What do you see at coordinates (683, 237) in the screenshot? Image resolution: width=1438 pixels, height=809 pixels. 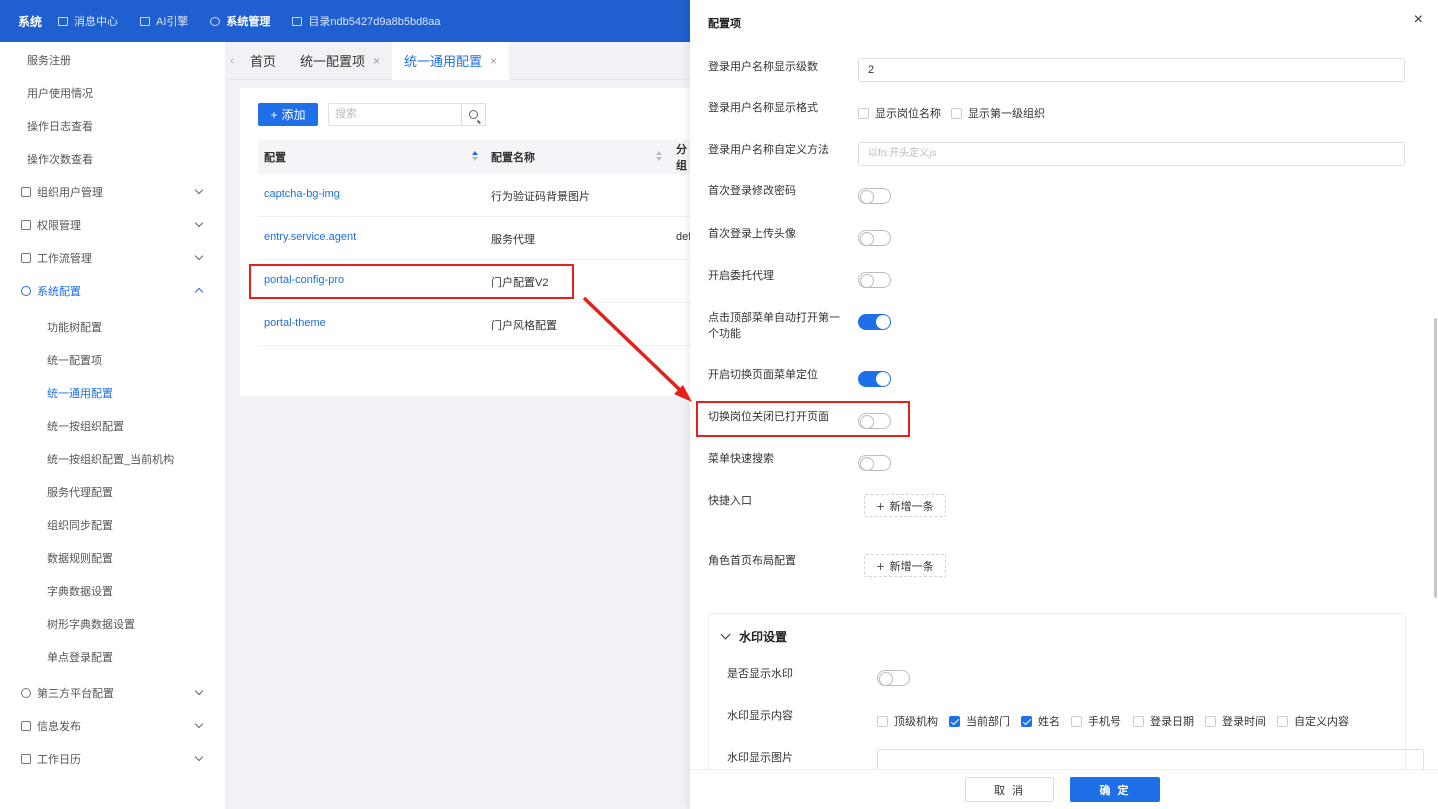 I see `config-group: default` at bounding box center [683, 237].